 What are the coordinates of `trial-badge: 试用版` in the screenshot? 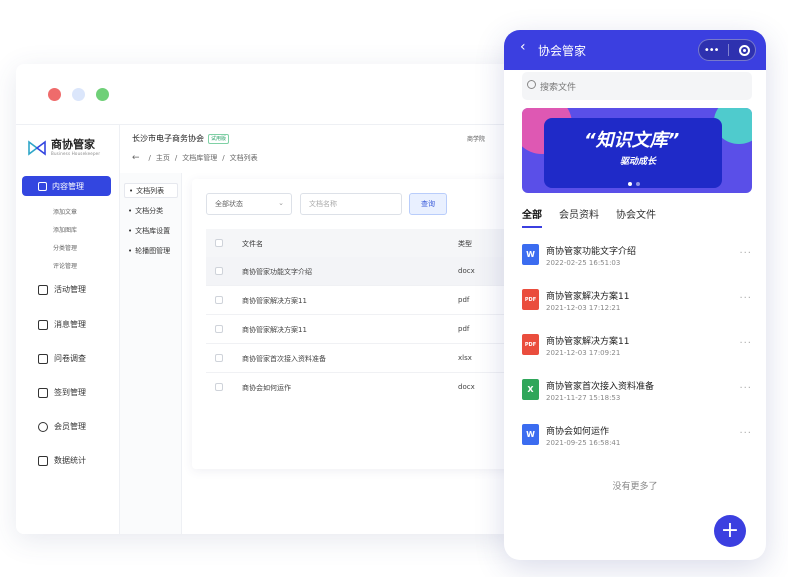 It's located at (219, 138).